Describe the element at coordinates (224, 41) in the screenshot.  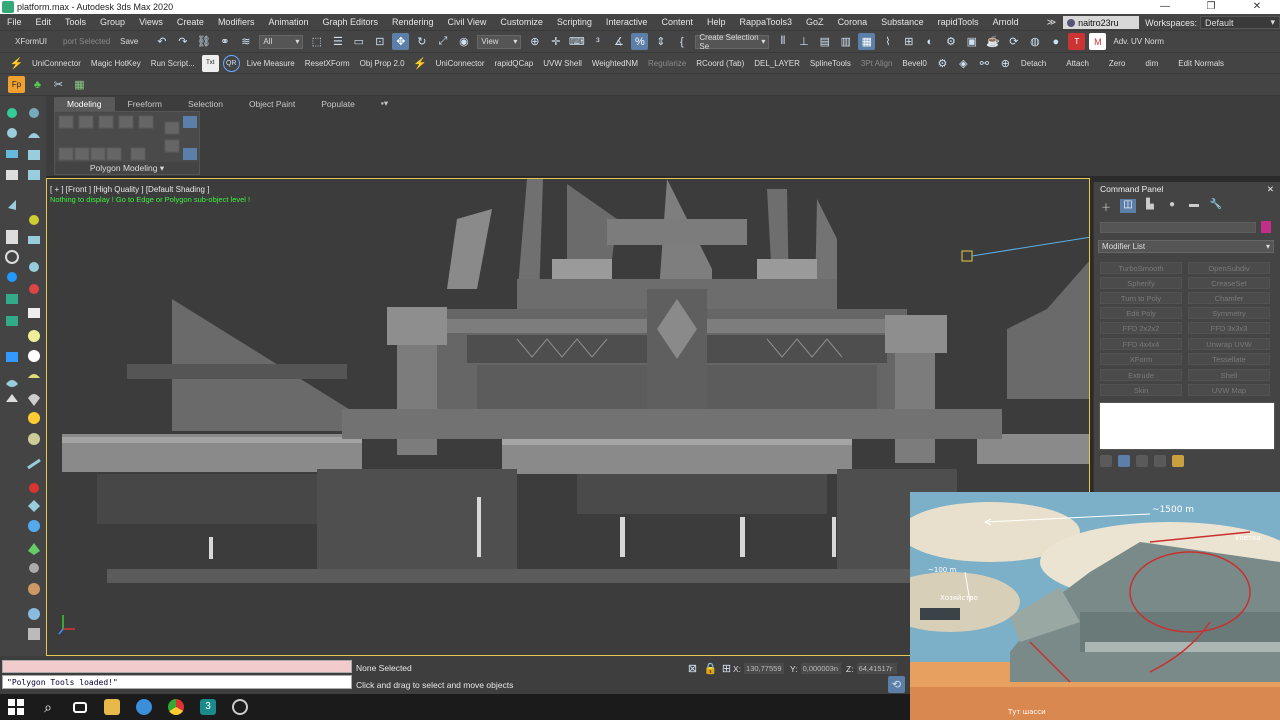
I see `unlink-icon: ⚭` at that location.